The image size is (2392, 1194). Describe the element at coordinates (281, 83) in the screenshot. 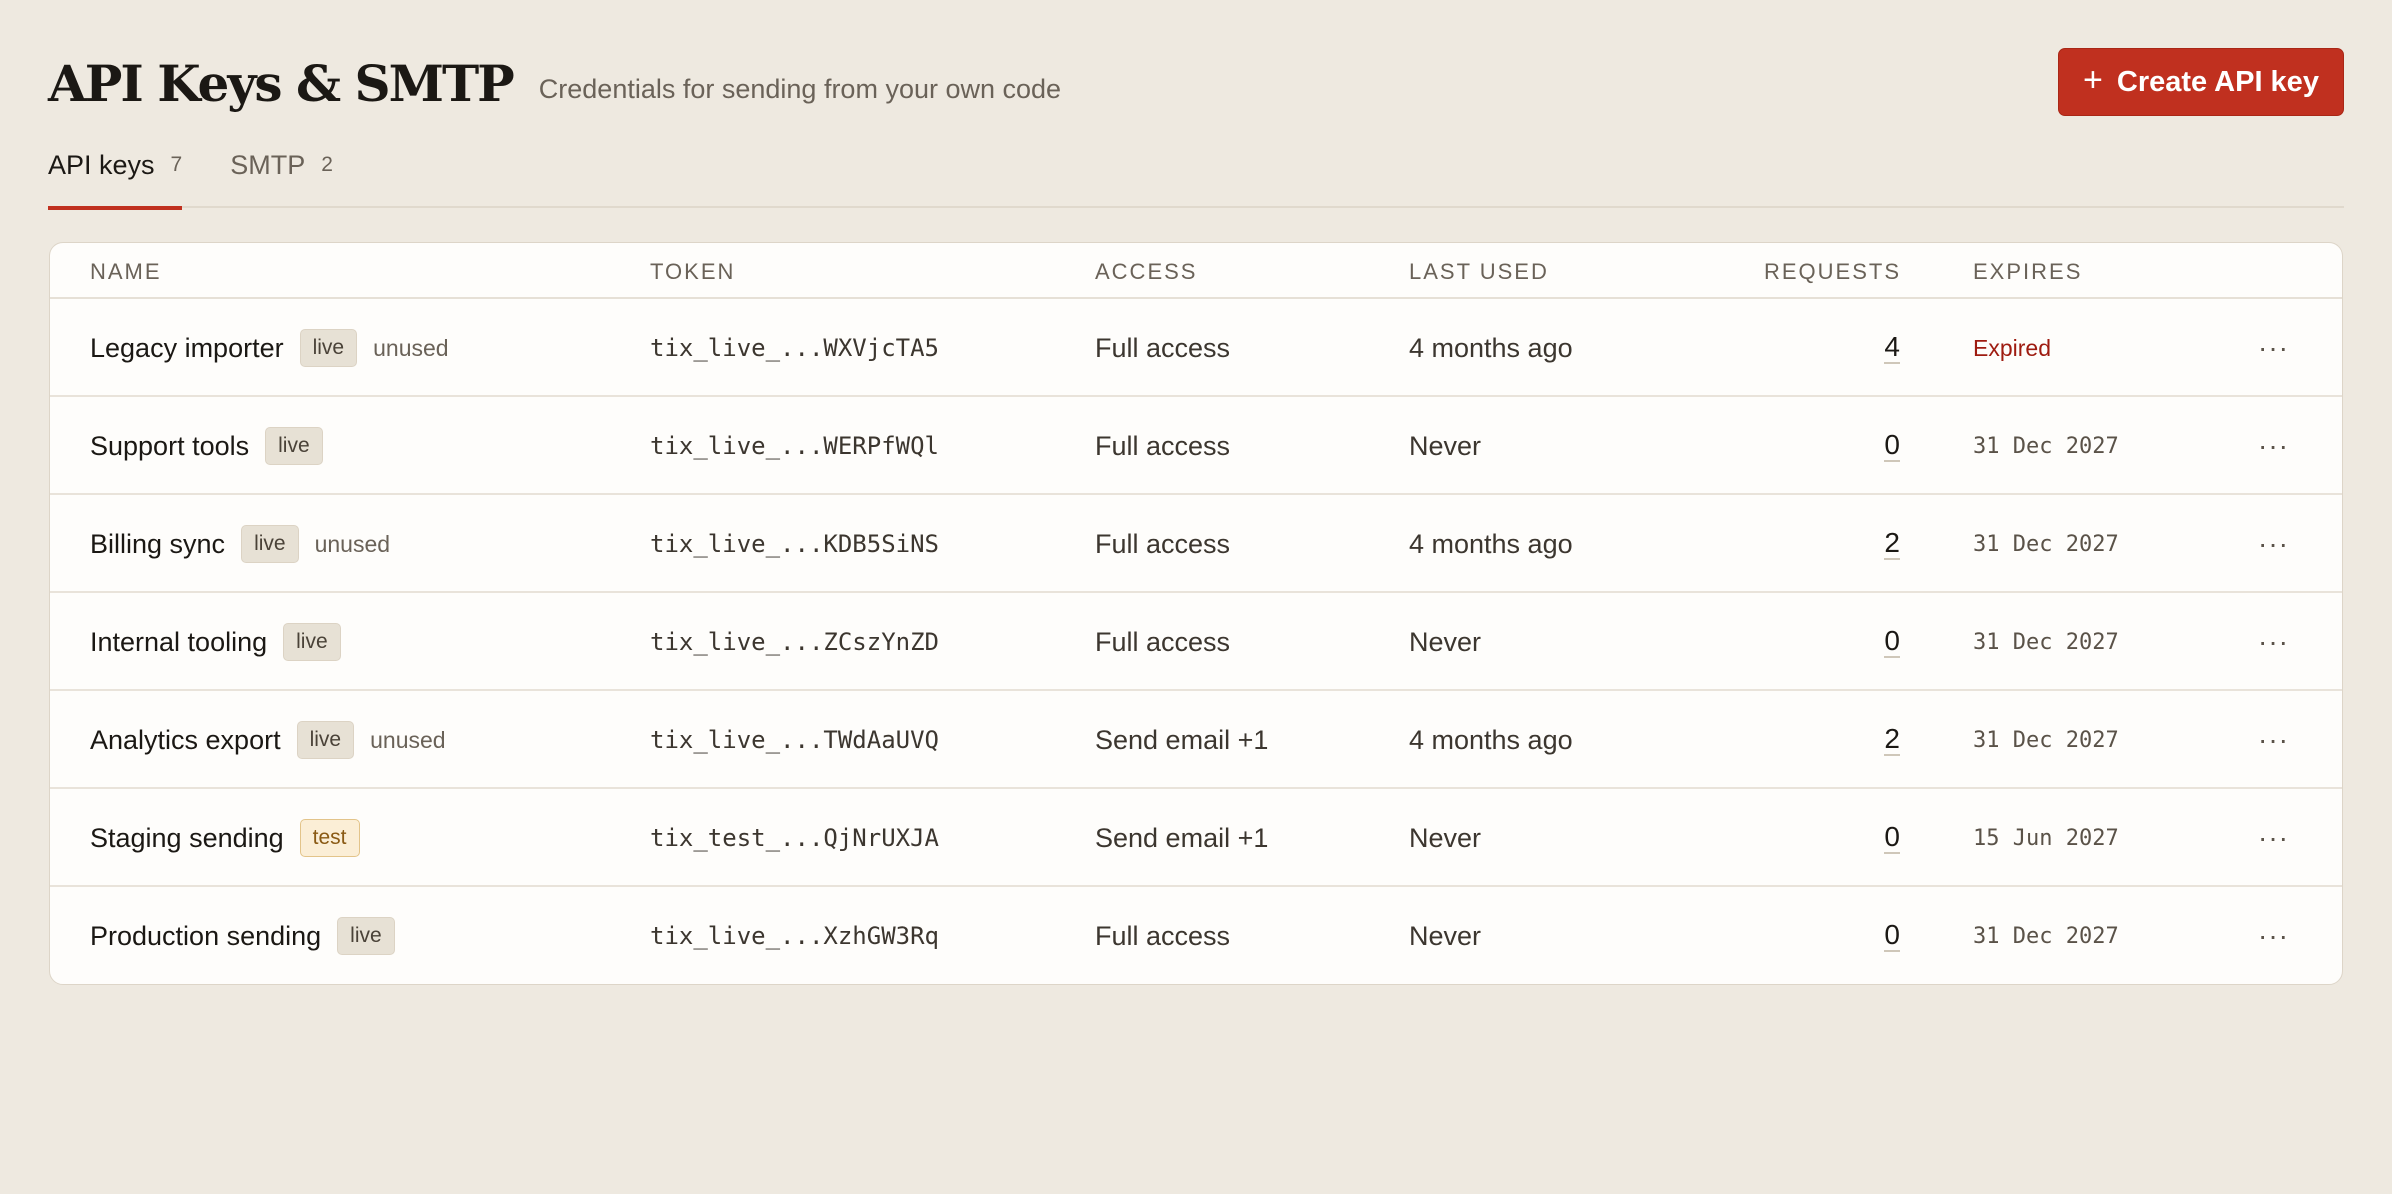

I see `page-title: API Keys & SMTP` at that location.